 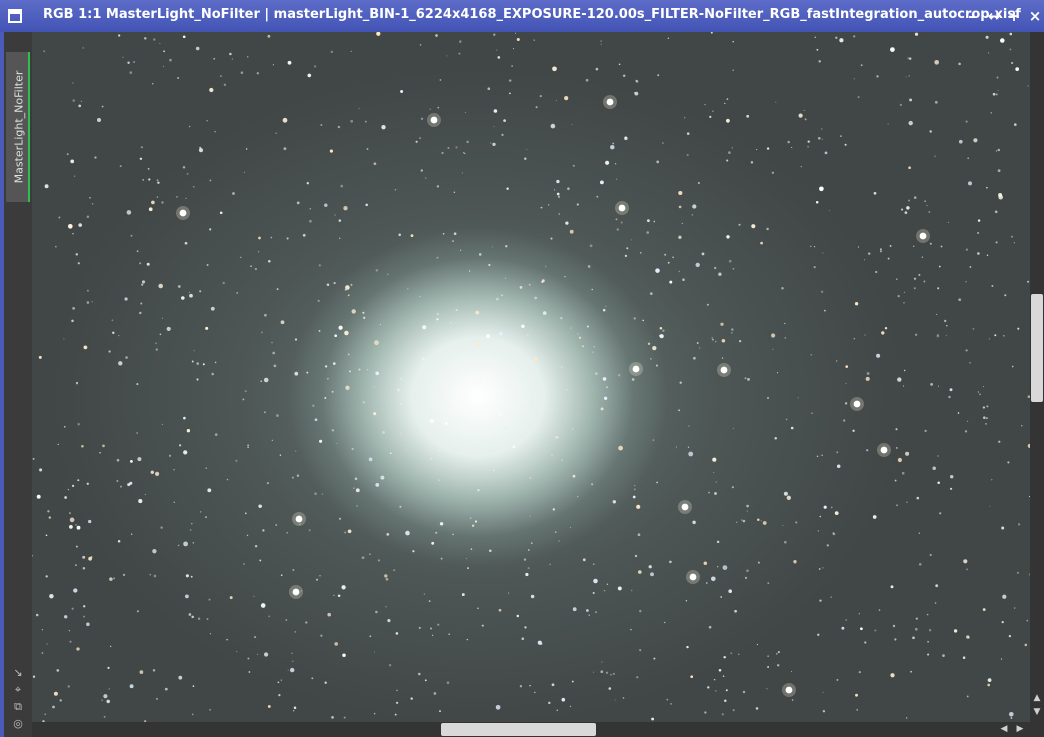 I want to click on view-identifier-tab: MasterLight_NoFilter, so click(x=18, y=127).